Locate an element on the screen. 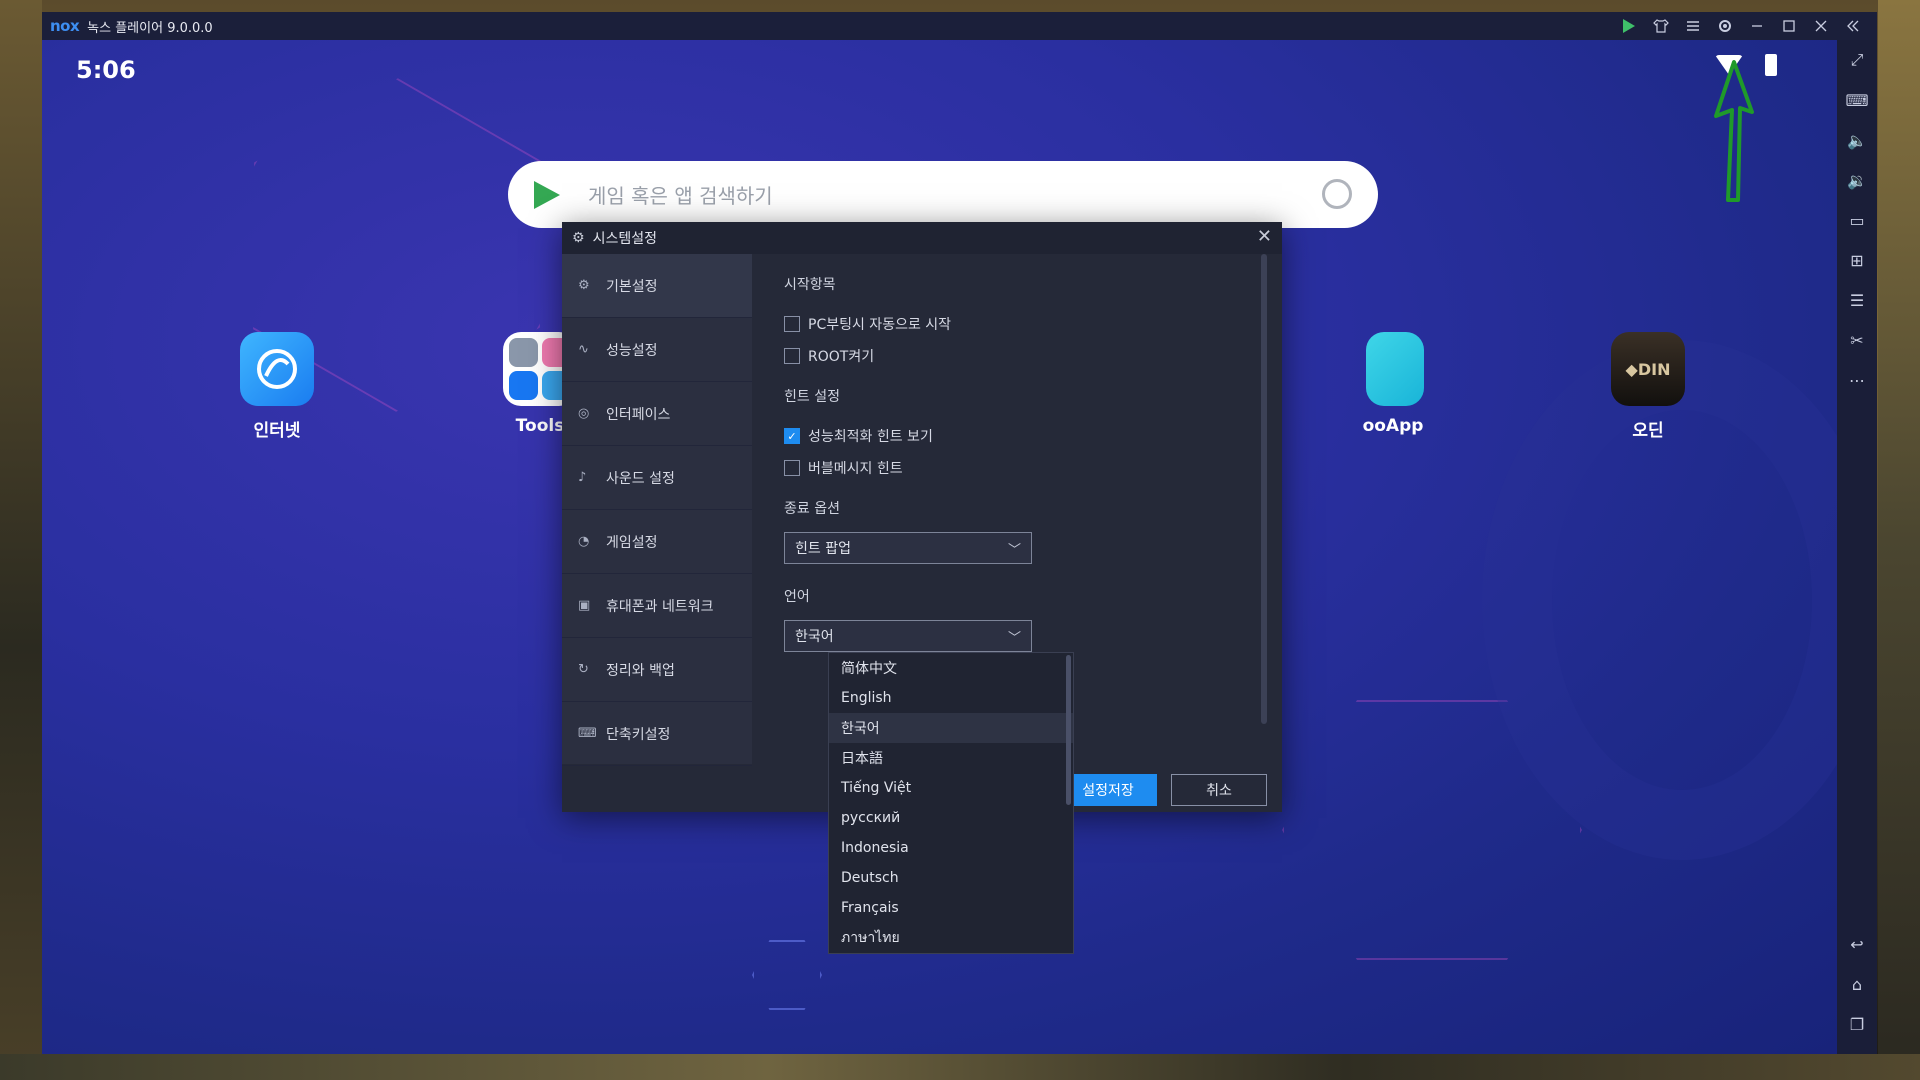  checkbox-bubble-hint: 버블메시지 힌트 is located at coordinates (1025, 468).